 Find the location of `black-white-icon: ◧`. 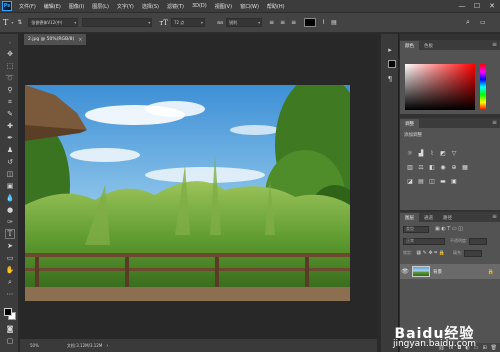

black-white-icon: ◧ is located at coordinates (432, 167).